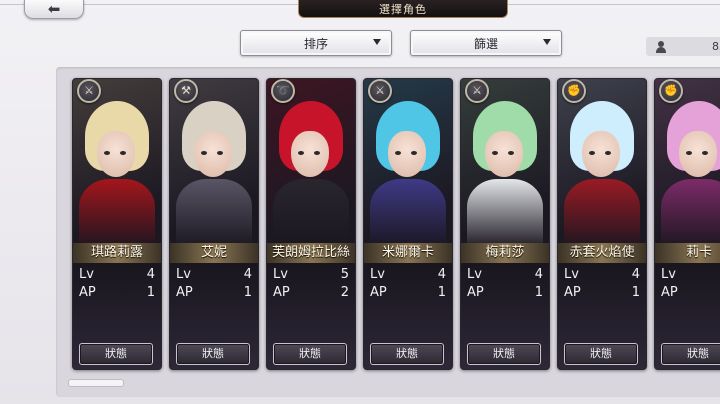  What do you see at coordinates (311, 253) in the screenshot?
I see `character-name: 芙朗姆拉比絲` at bounding box center [311, 253].